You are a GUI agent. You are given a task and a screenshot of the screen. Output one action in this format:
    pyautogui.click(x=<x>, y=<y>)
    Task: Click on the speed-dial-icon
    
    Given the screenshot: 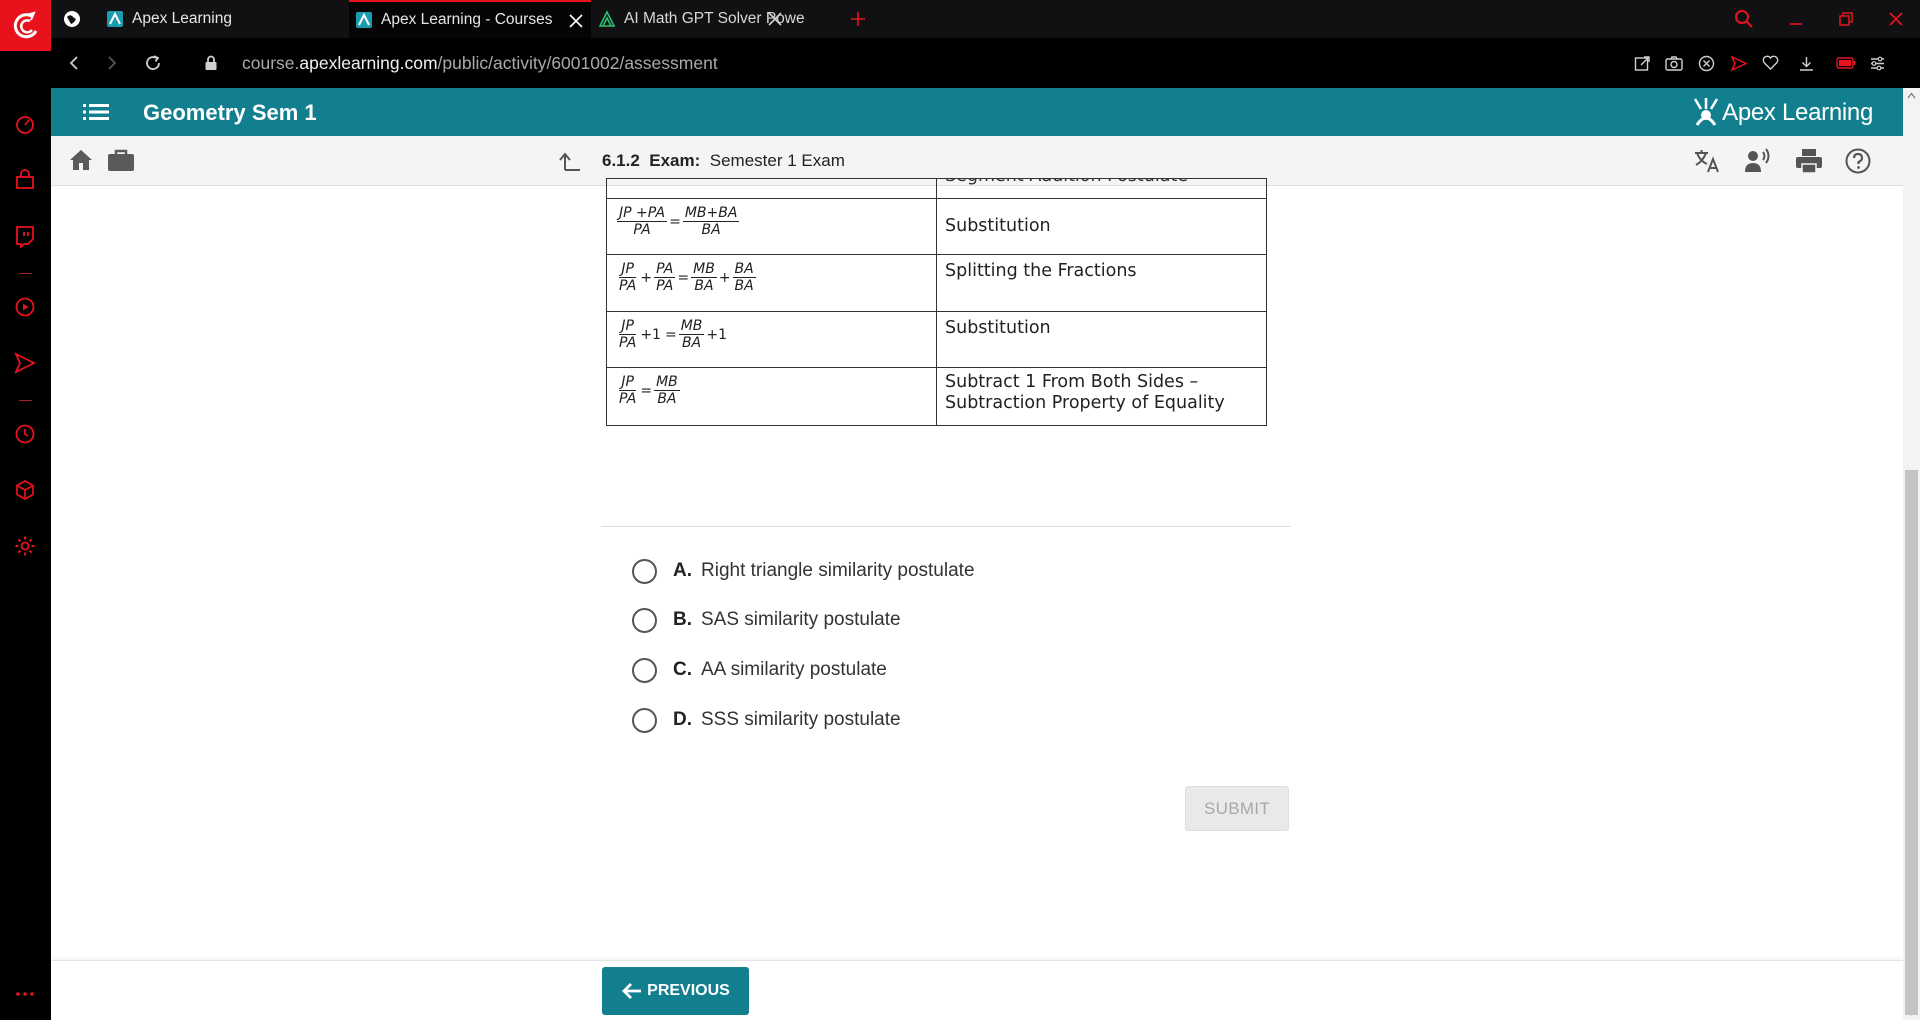 What is the action you would take?
    pyautogui.click(x=25, y=124)
    